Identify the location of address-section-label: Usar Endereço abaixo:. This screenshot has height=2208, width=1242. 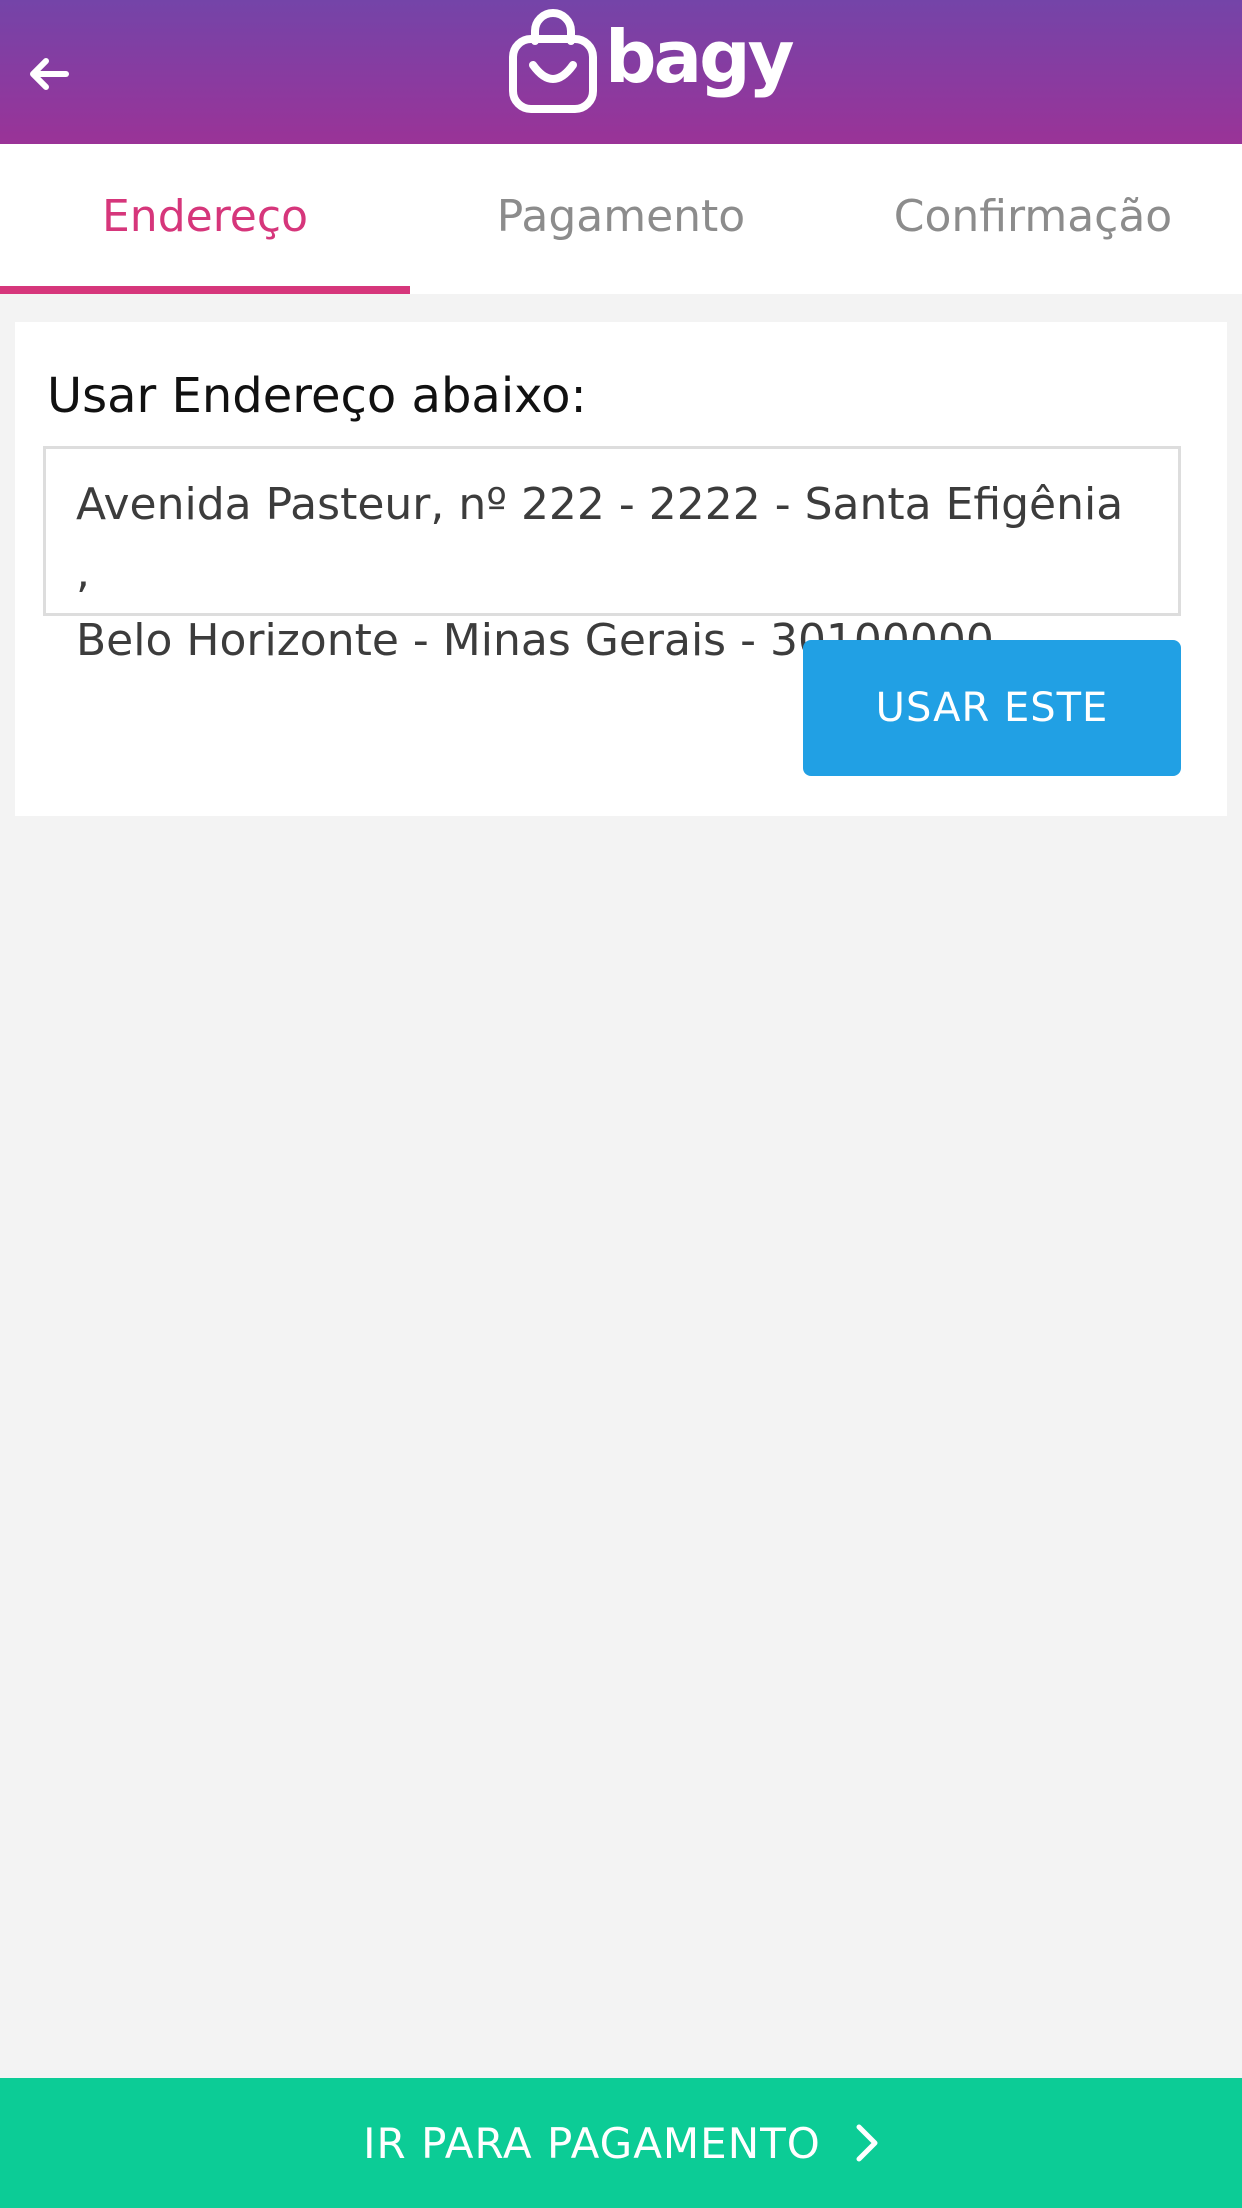
(317, 396).